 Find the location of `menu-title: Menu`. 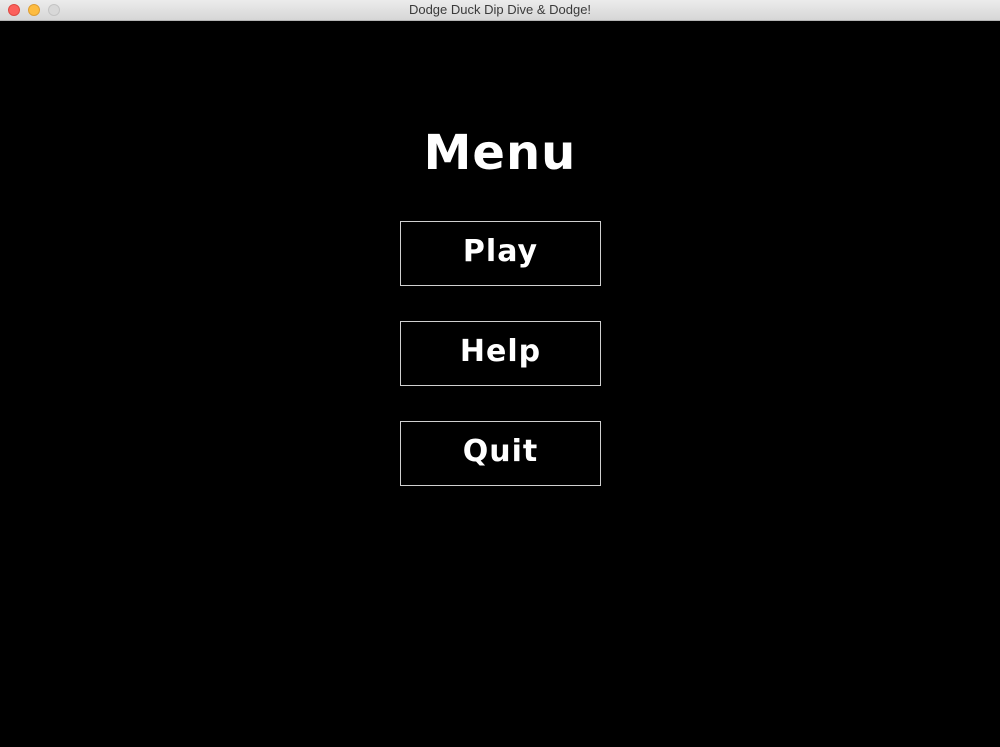

menu-title: Menu is located at coordinates (500, 153).